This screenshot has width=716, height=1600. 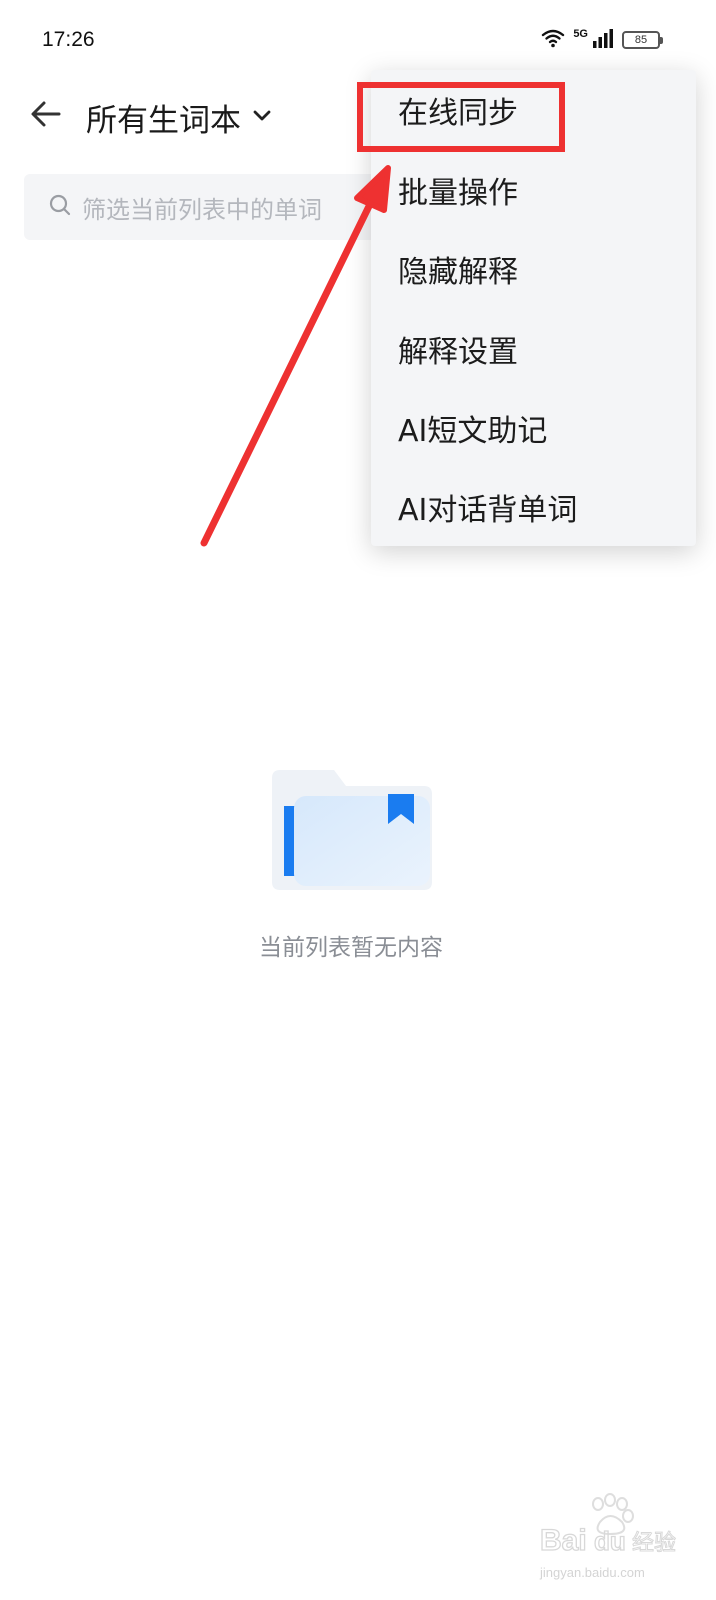 I want to click on battery-level: 85, so click(x=641, y=40).